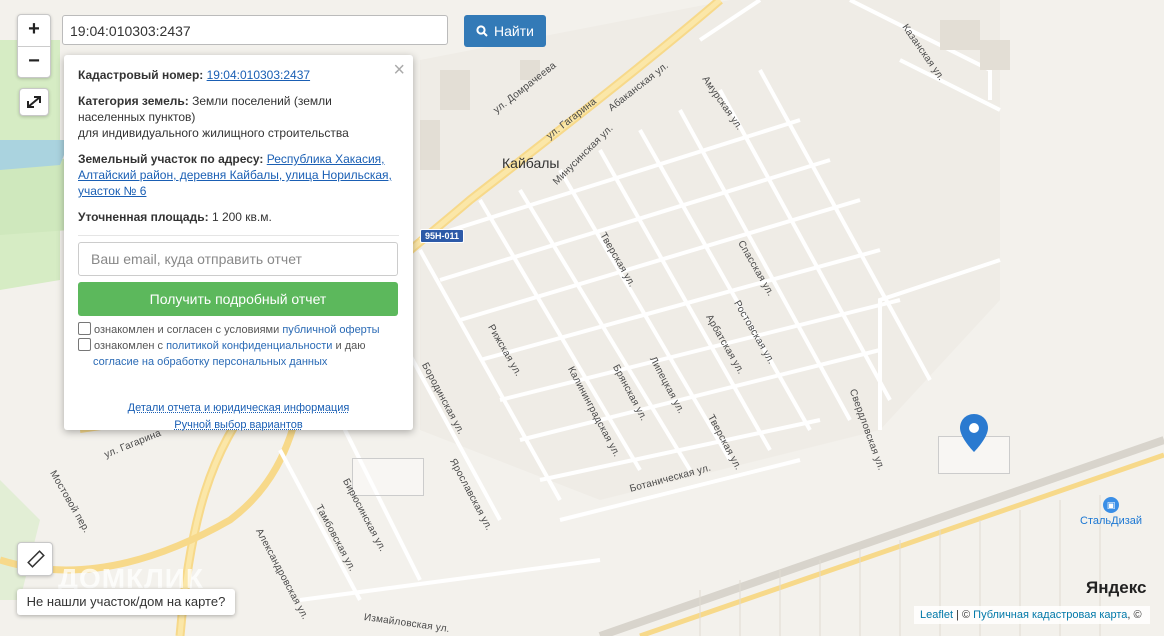 This screenshot has height=636, width=1164. I want to click on details-link: Детали отчета и юридическая информация, so click(239, 408).